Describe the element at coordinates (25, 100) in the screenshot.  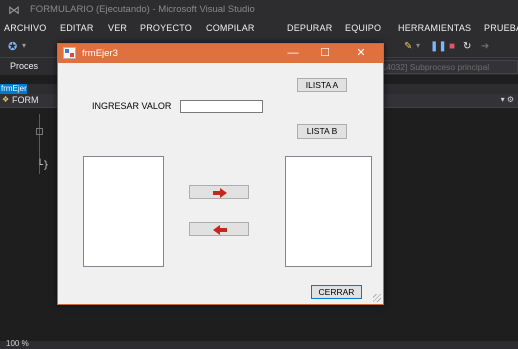
I see `type-dropdown: FORM` at that location.